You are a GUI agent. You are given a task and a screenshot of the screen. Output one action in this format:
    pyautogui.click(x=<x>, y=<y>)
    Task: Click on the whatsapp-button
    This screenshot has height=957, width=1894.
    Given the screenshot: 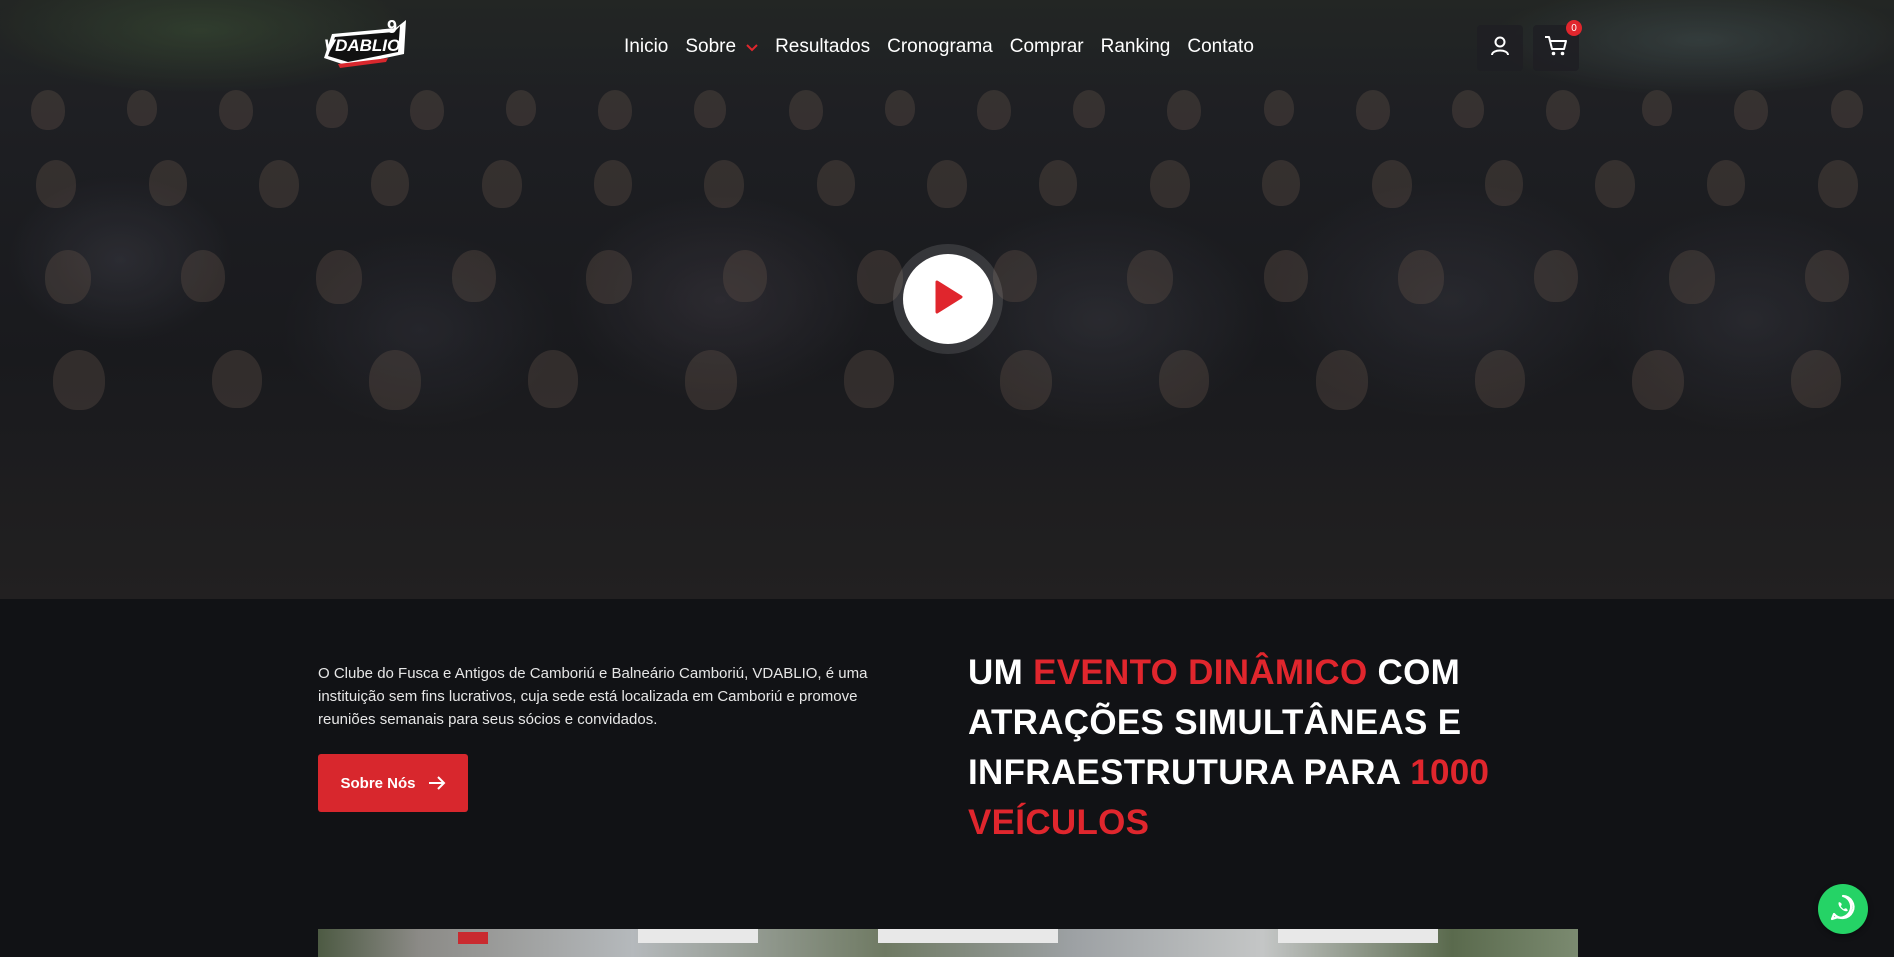 What is the action you would take?
    pyautogui.click(x=1843, y=909)
    